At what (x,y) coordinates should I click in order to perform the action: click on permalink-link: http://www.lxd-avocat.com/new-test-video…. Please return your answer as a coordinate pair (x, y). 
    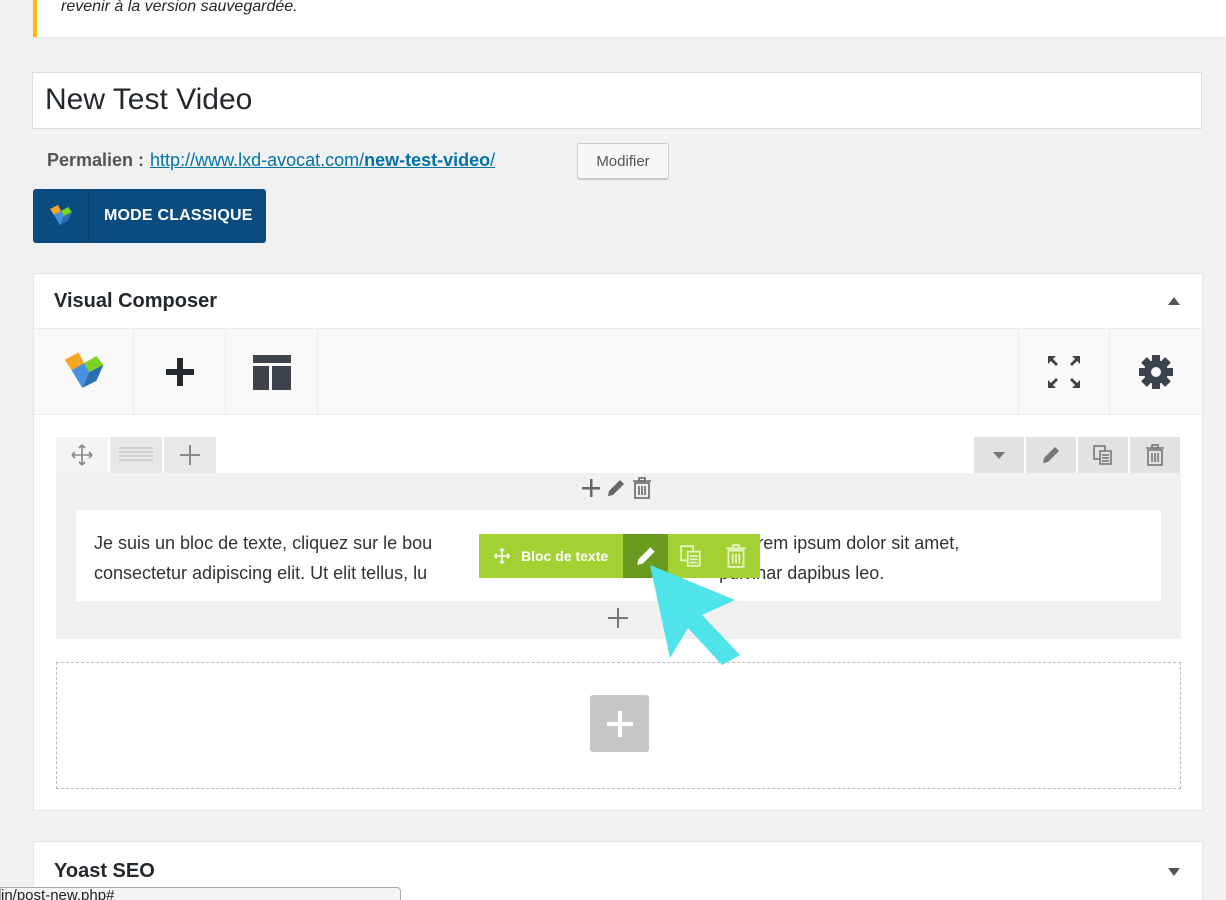
    Looking at the image, I should click on (322, 160).